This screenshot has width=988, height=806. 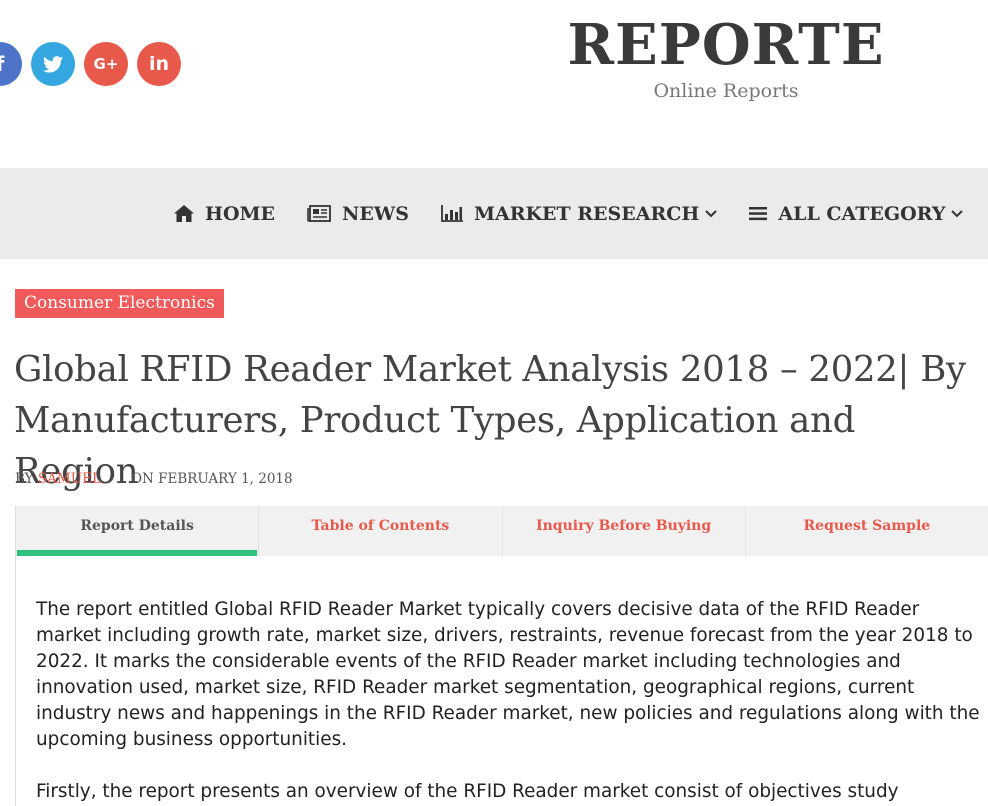 What do you see at coordinates (24, 479) in the screenshot?
I see `by-label: BY` at bounding box center [24, 479].